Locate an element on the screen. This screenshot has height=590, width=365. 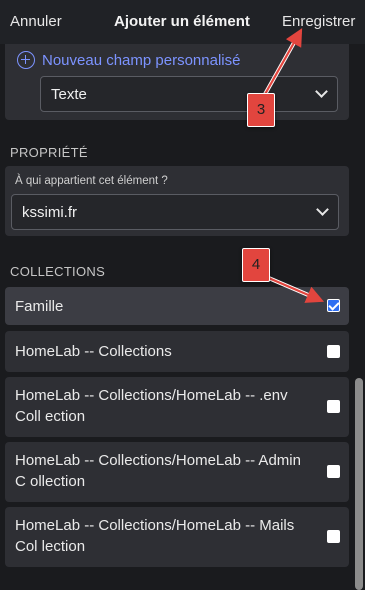
annotation-badge-3: 3 is located at coordinates (261, 110).